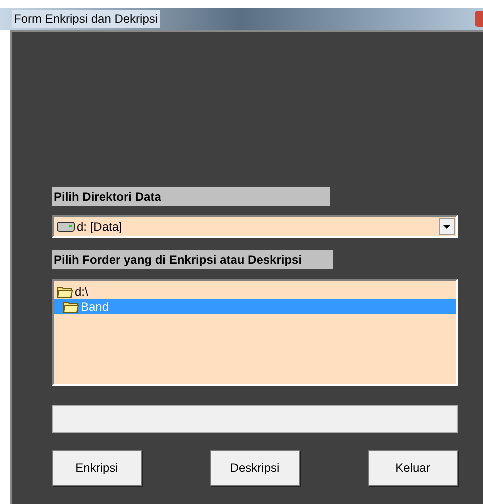 This screenshot has width=483, height=504. What do you see at coordinates (255, 468) in the screenshot?
I see `action-button: Deskripsi` at bounding box center [255, 468].